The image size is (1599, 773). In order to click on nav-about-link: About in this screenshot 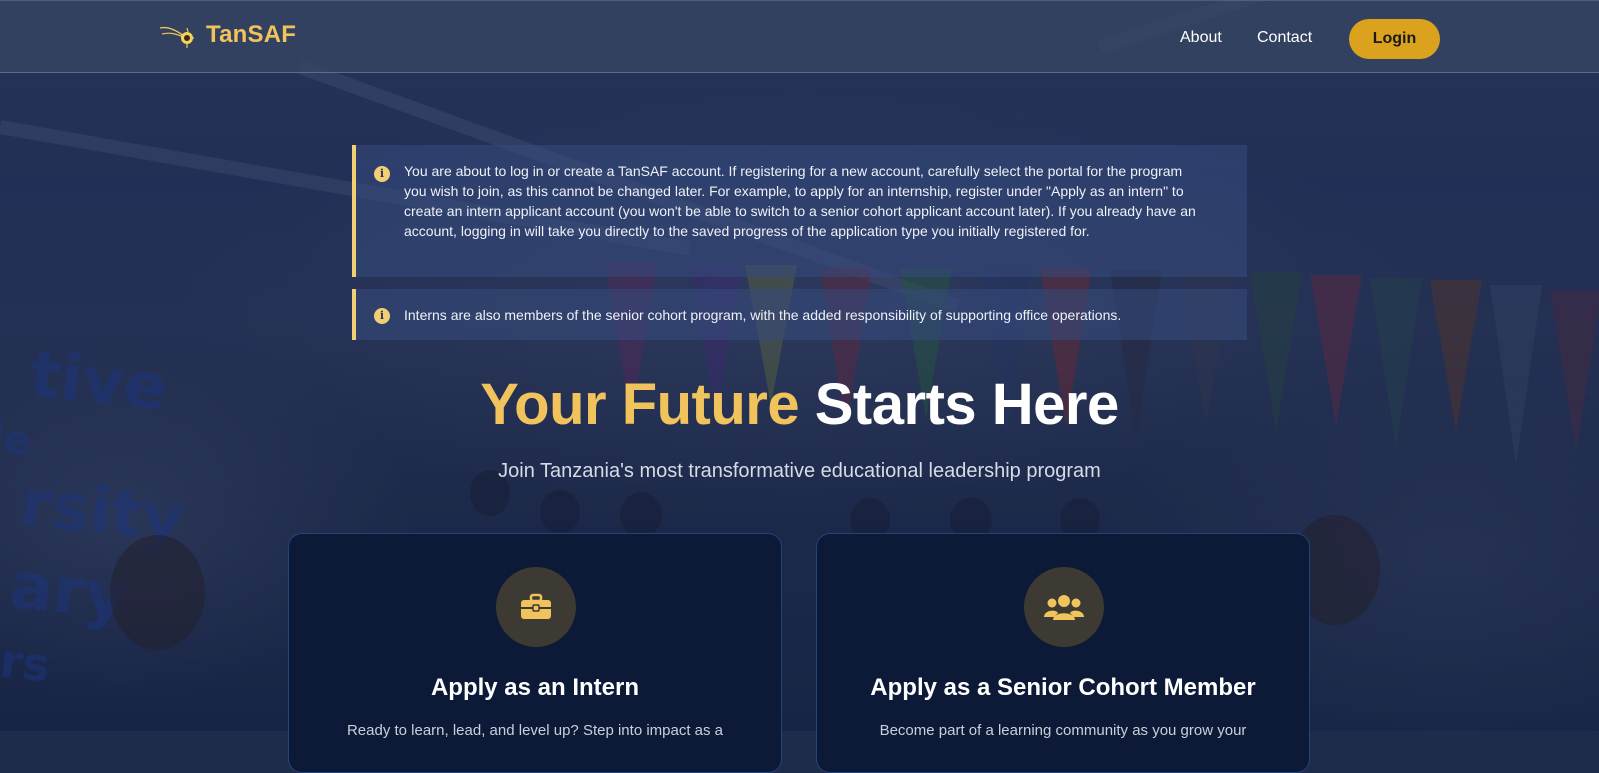, I will do `click(1201, 38)`.